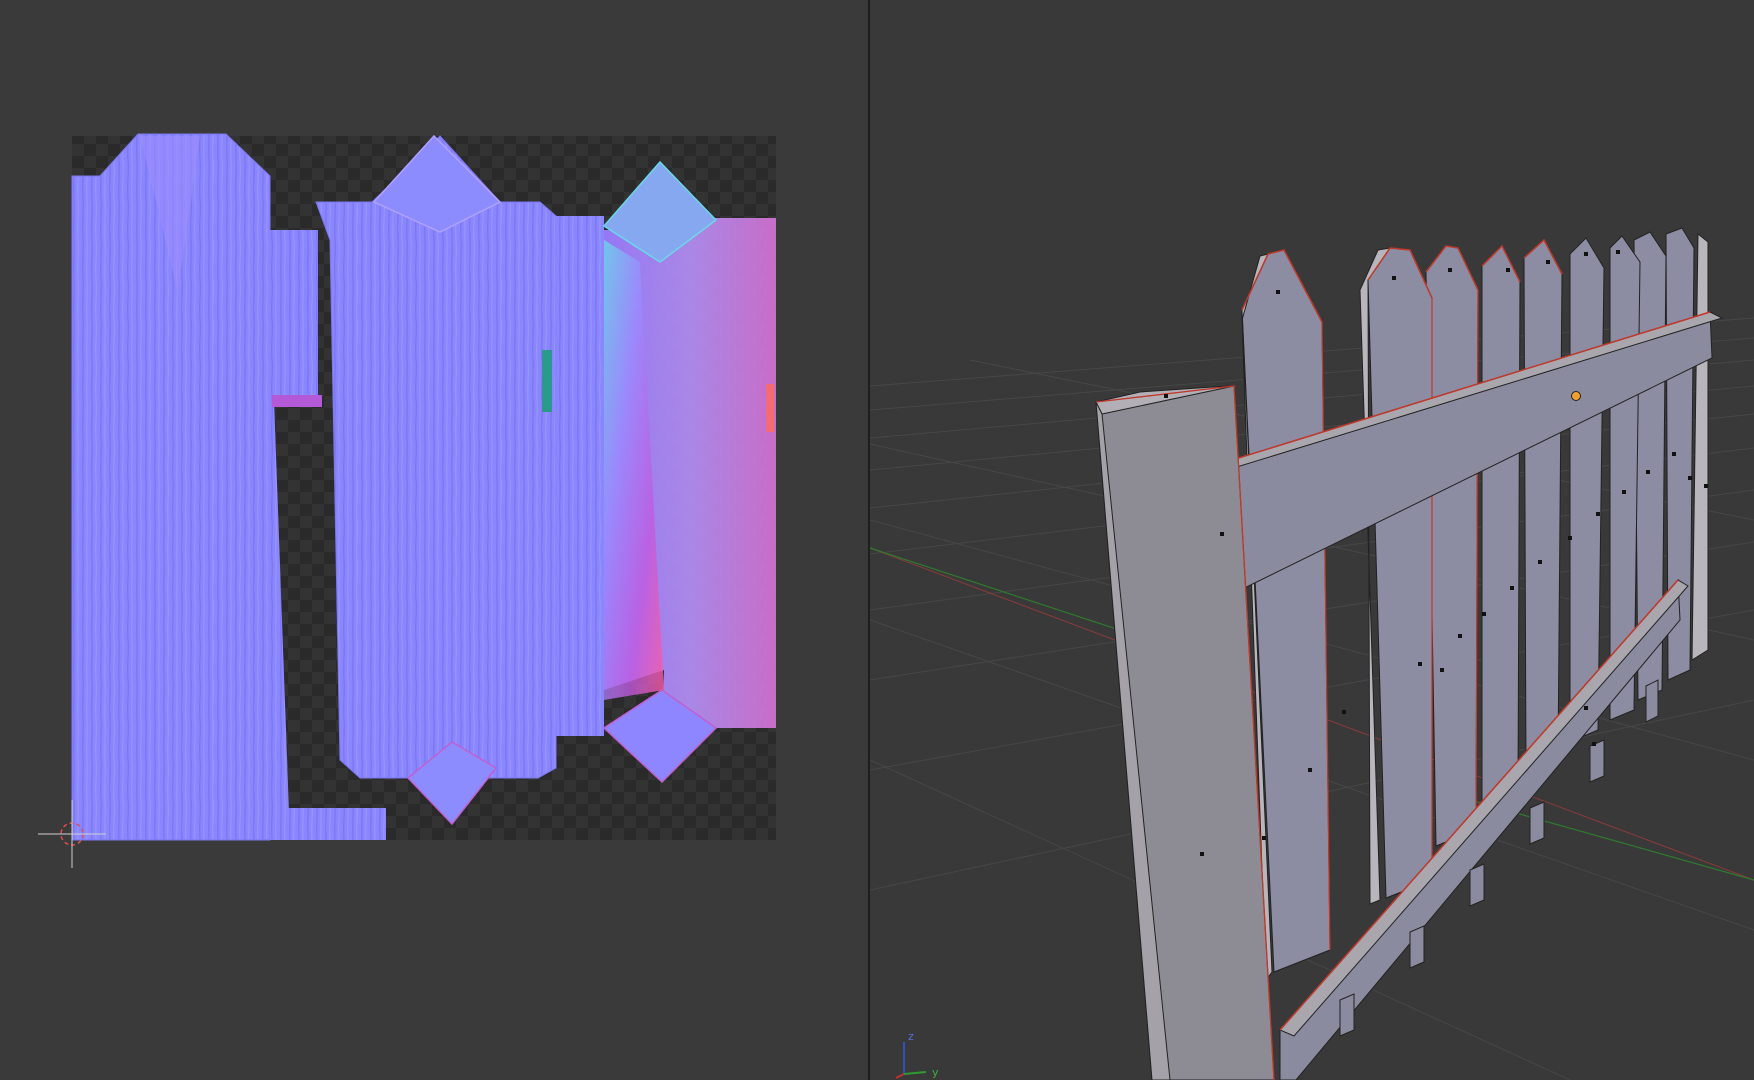 The height and width of the screenshot is (1080, 1754). What do you see at coordinates (917, 1054) in the screenshot?
I see `axis-gizmo: z y` at bounding box center [917, 1054].